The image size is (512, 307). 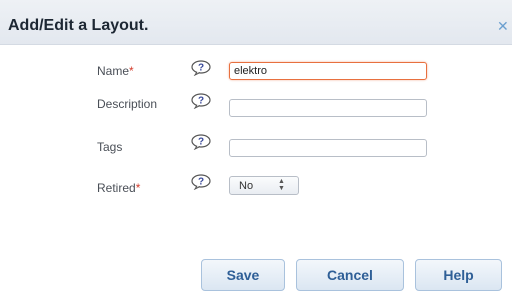 I want to click on retired-label: Retired*, so click(x=119, y=188).